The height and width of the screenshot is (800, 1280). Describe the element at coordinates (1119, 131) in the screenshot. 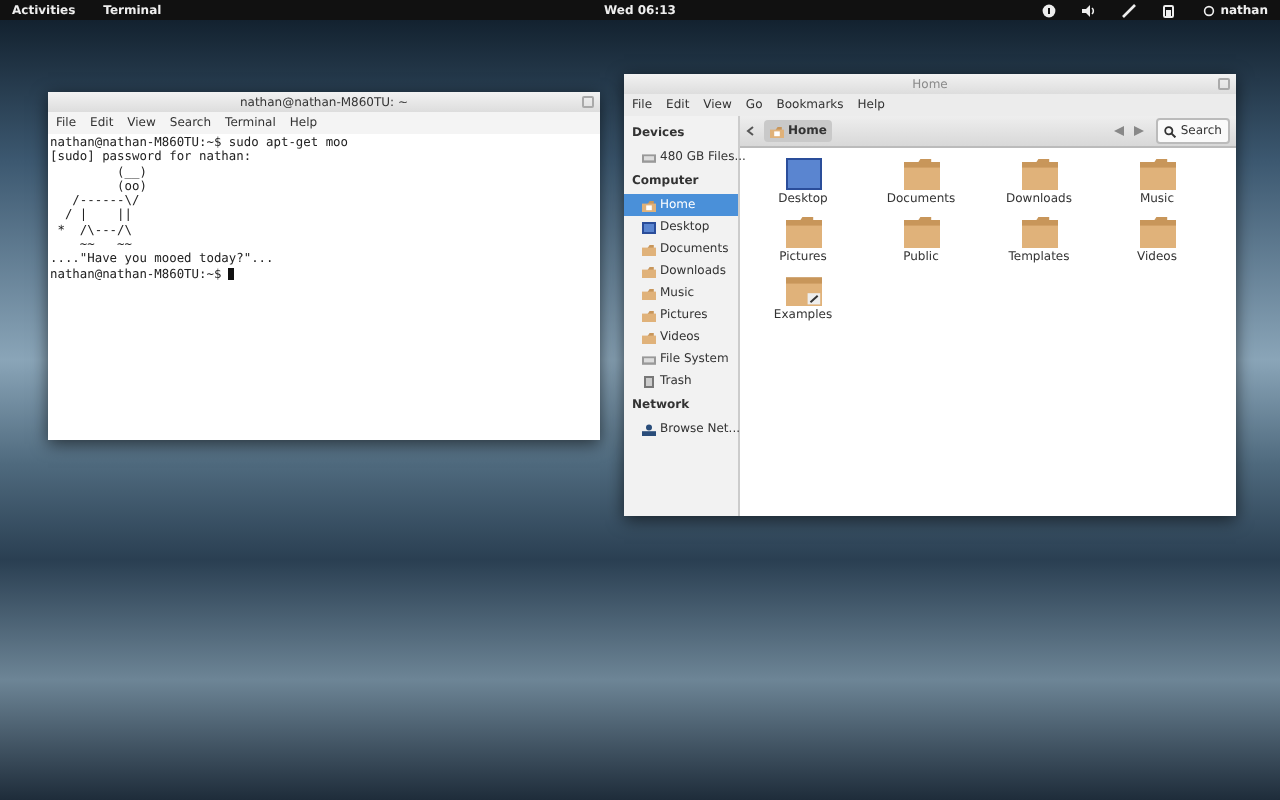

I see `previous-arrow-icon` at that location.